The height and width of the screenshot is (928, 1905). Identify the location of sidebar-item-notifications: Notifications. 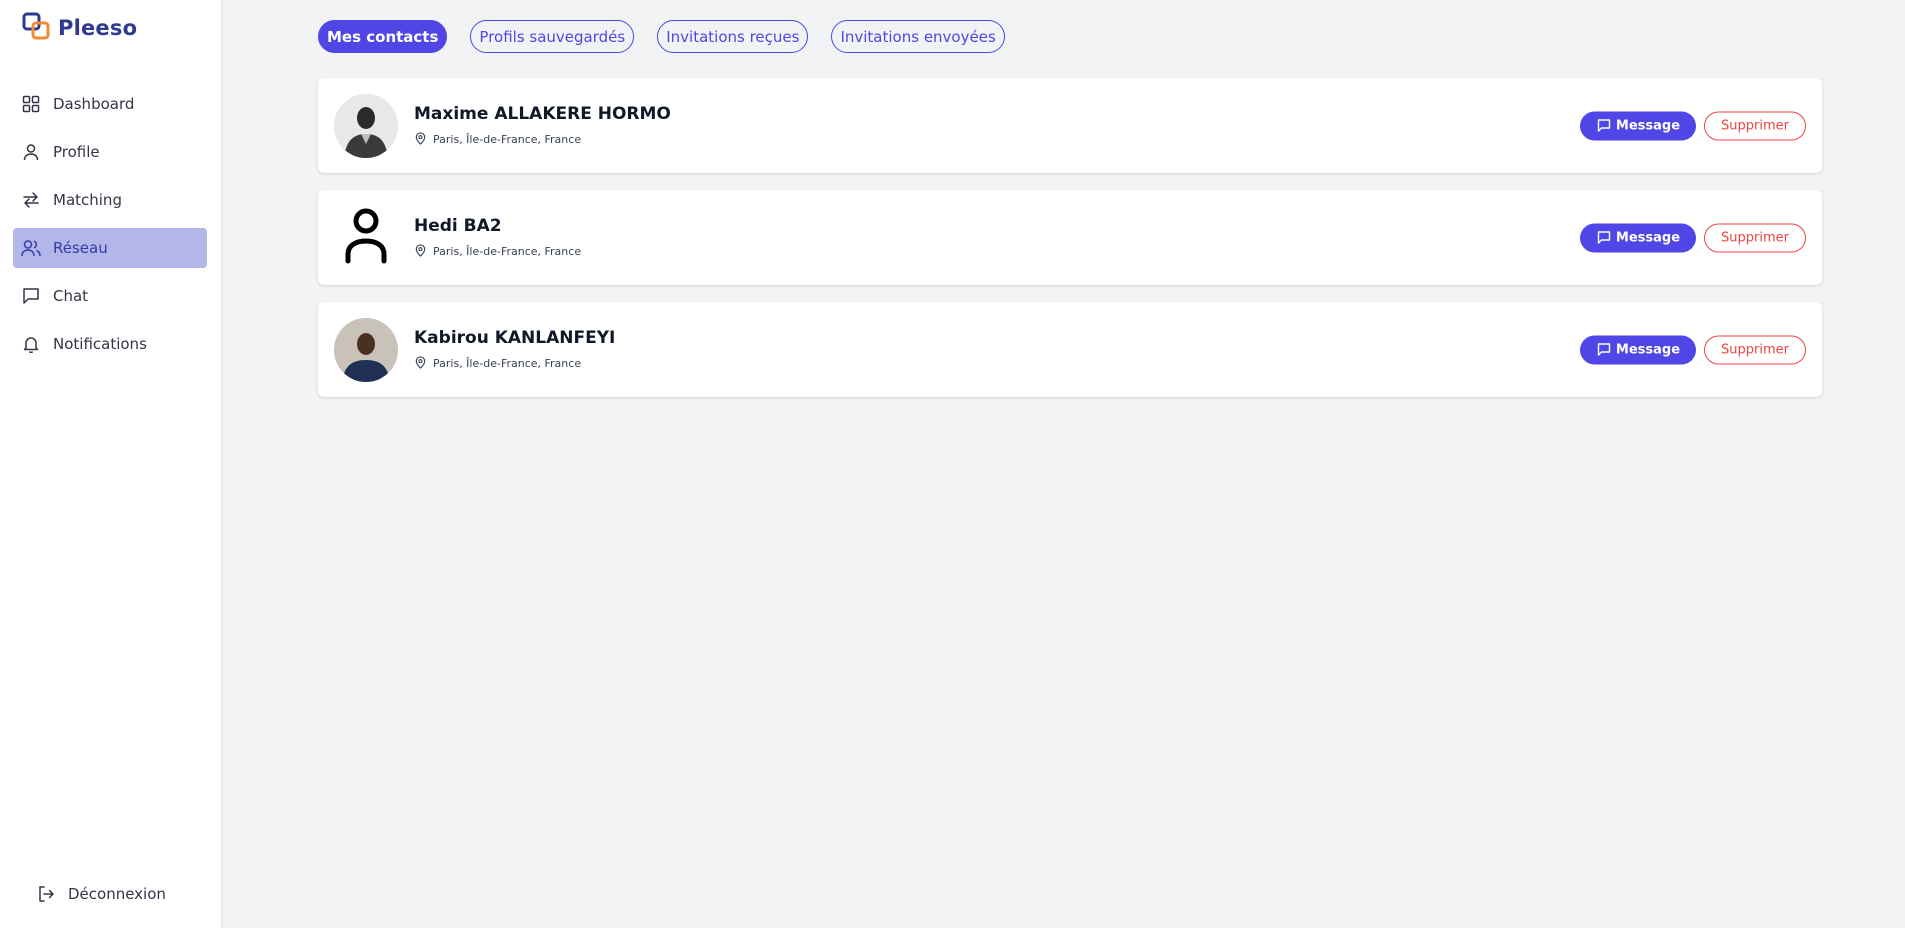
(110, 344).